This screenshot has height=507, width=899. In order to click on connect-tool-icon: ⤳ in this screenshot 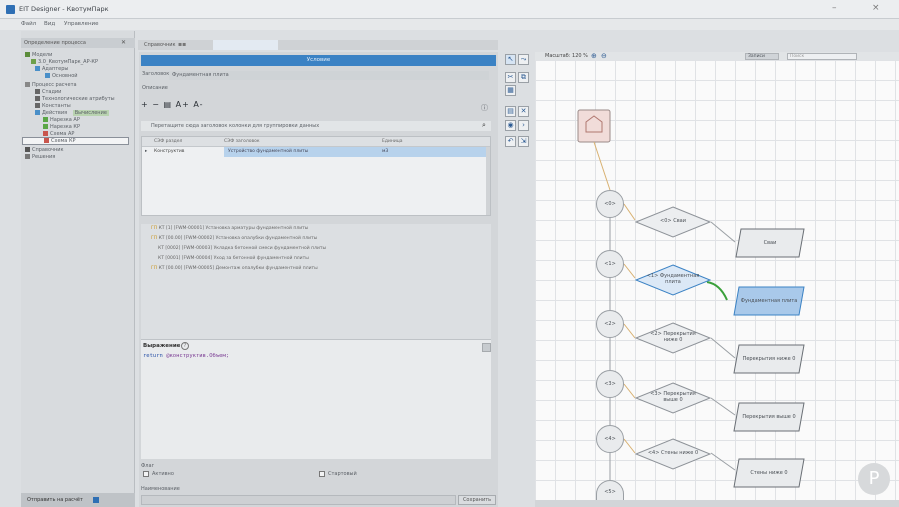, I will do `click(523, 59)`.